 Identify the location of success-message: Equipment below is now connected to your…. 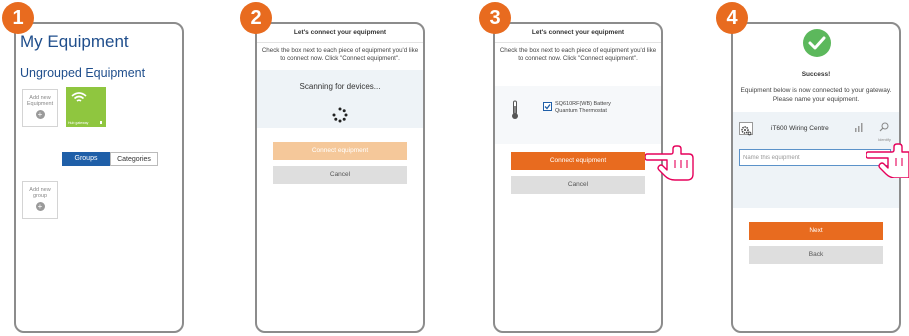
(816, 95).